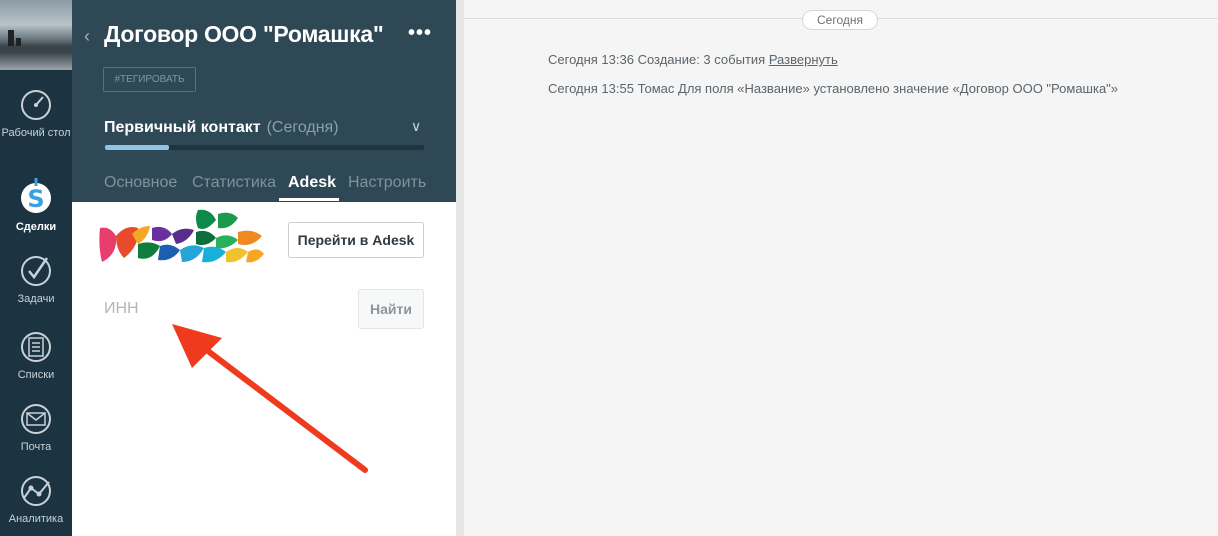 This screenshot has width=1218, height=536. What do you see at coordinates (356, 240) in the screenshot?
I see `goto-adesk-button: Перейти в Adesk` at bounding box center [356, 240].